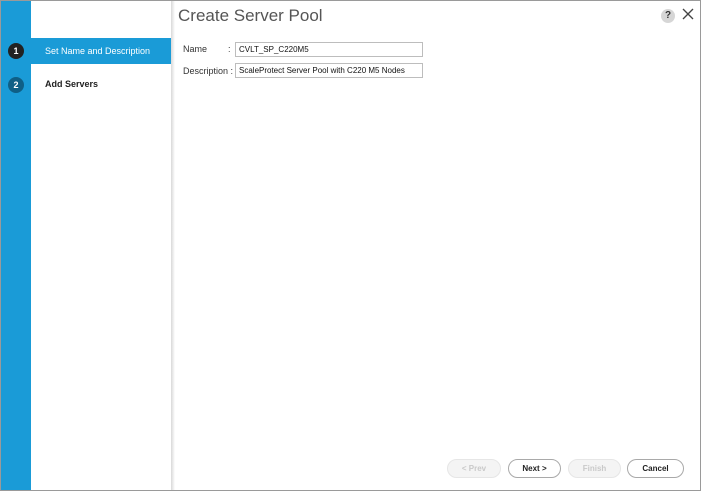 This screenshot has width=701, height=491. Describe the element at coordinates (101, 84) in the screenshot. I see `step-add-servers: Add Servers` at that location.